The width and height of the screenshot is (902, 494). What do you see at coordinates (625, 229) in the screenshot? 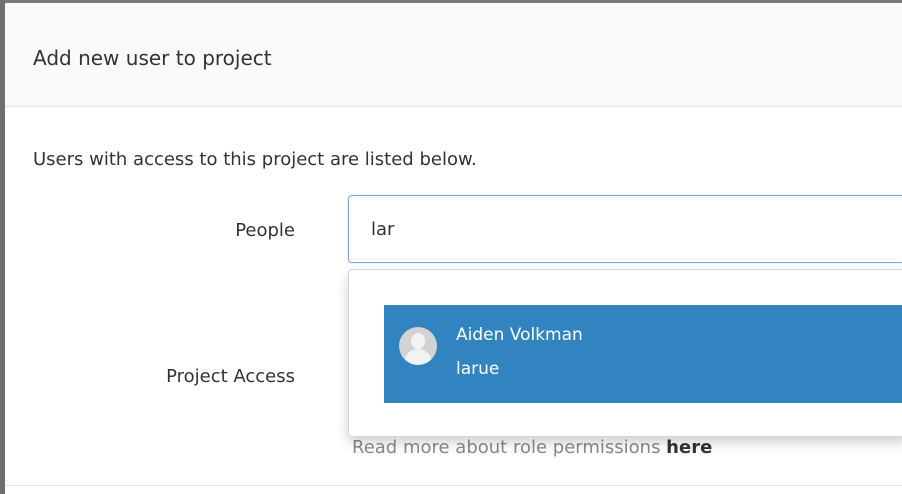
I see `people-input` at bounding box center [625, 229].